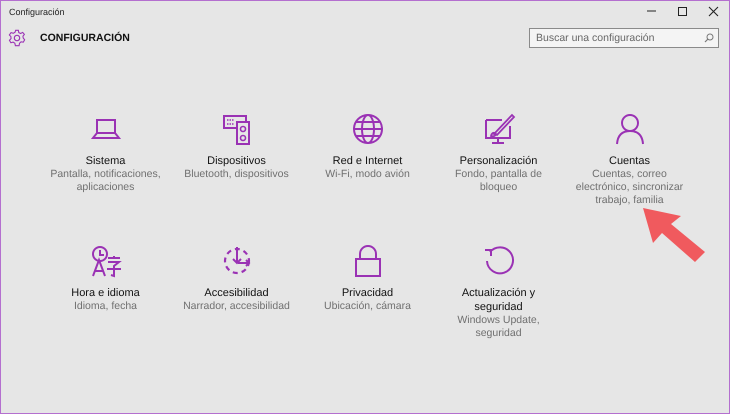  I want to click on globe-icon, so click(367, 129).